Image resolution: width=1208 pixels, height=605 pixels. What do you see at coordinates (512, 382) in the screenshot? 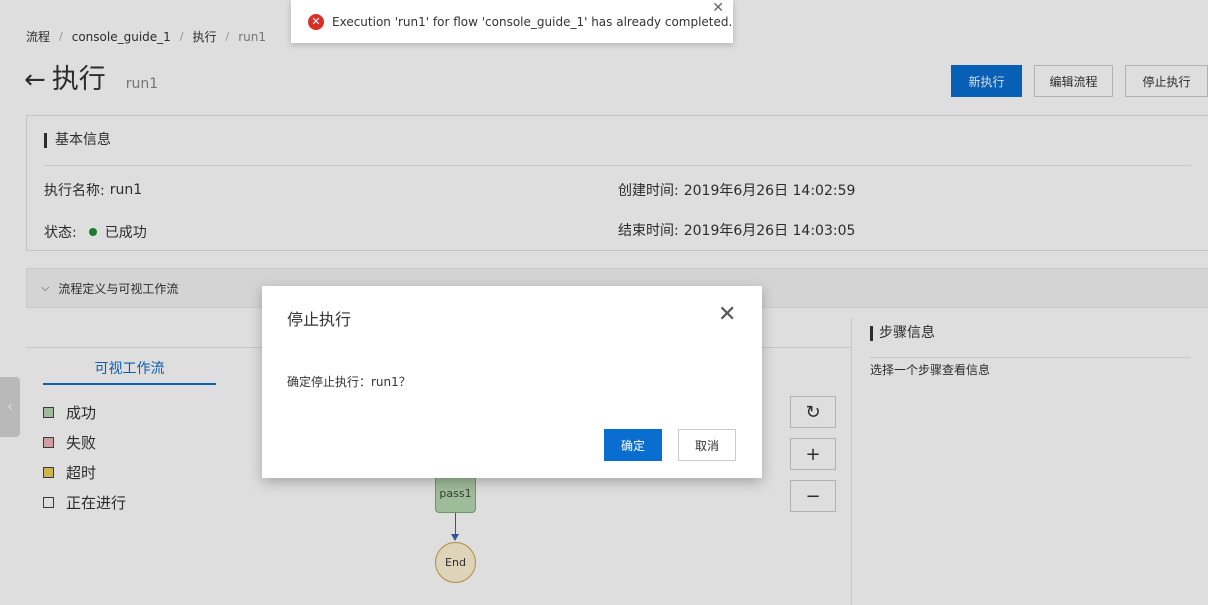
I see `stop-execution-dialog: 停止执行 ✕ 确定停止执行：run1？ 确定 取消` at bounding box center [512, 382].